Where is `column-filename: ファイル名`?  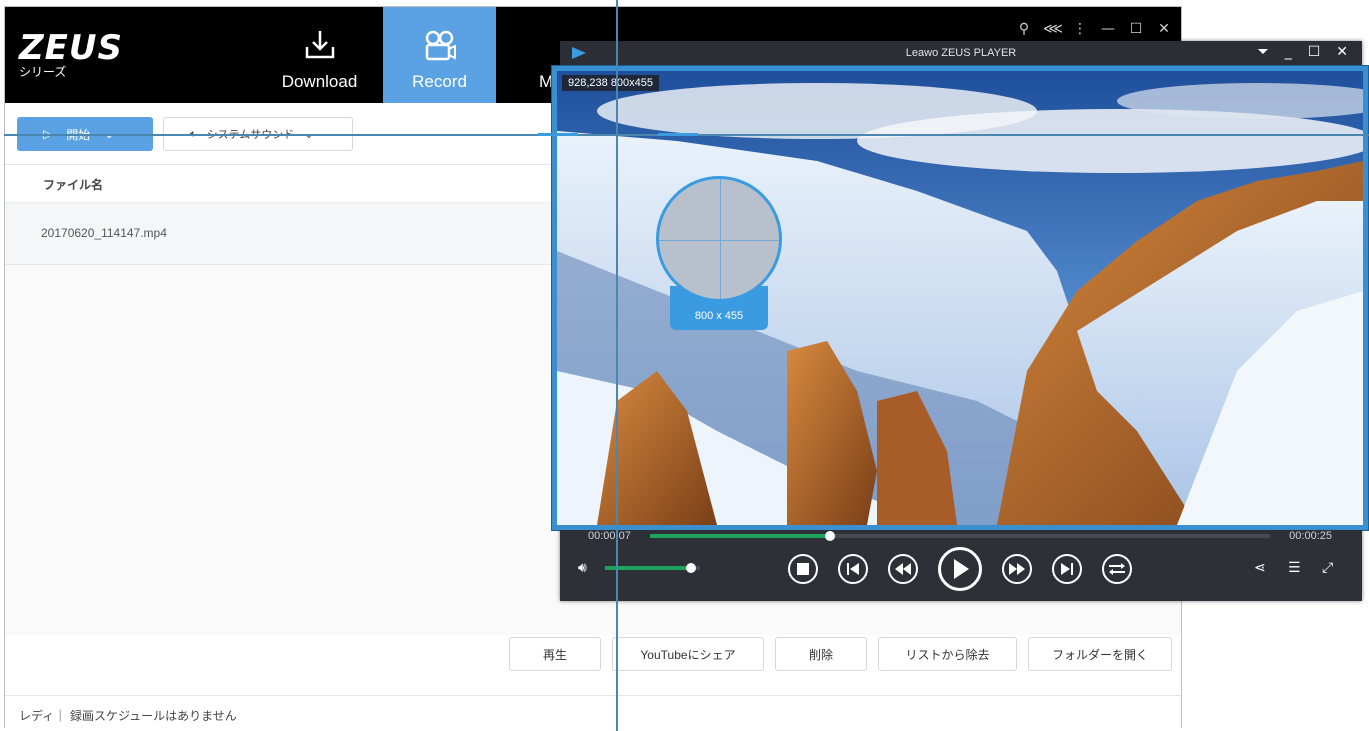
column-filename: ファイル名 is located at coordinates (73, 185).